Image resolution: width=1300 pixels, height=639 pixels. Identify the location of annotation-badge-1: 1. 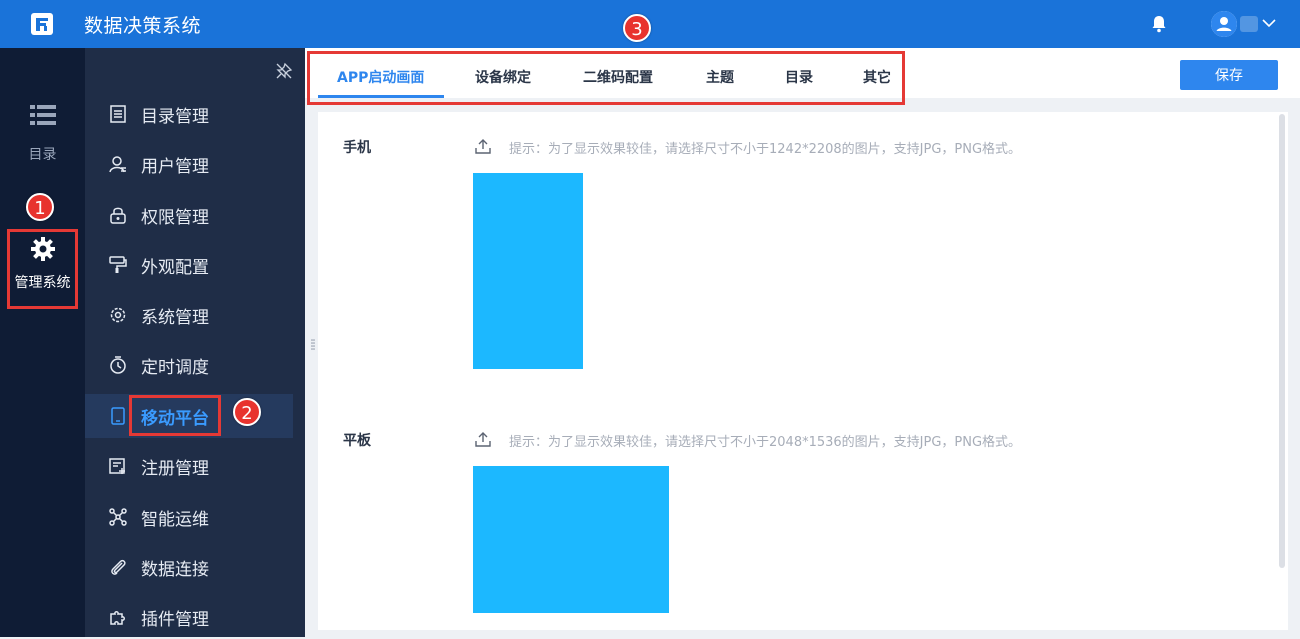
(40, 207).